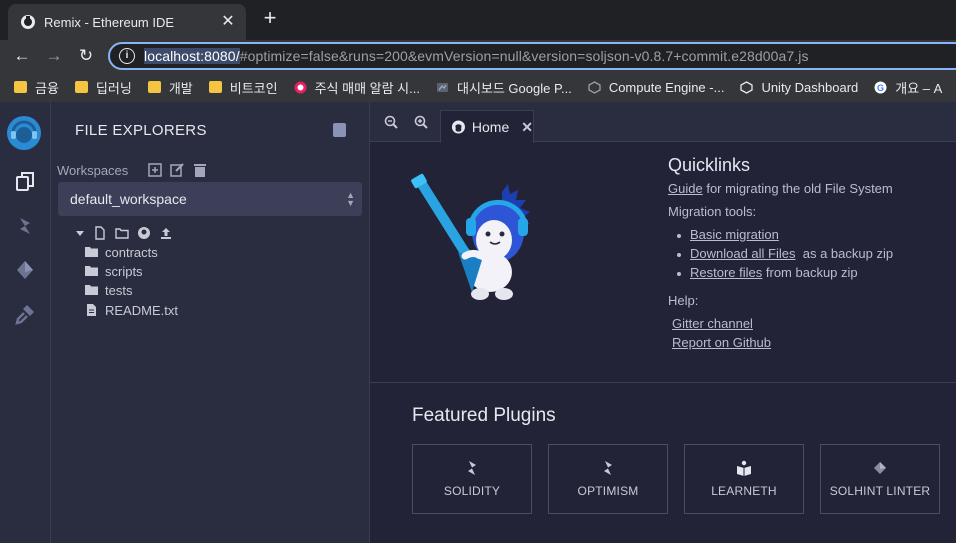 This screenshot has height=543, width=956. Describe the element at coordinates (192, 56) in the screenshot. I see `url-host: localhost:8080/` at that location.